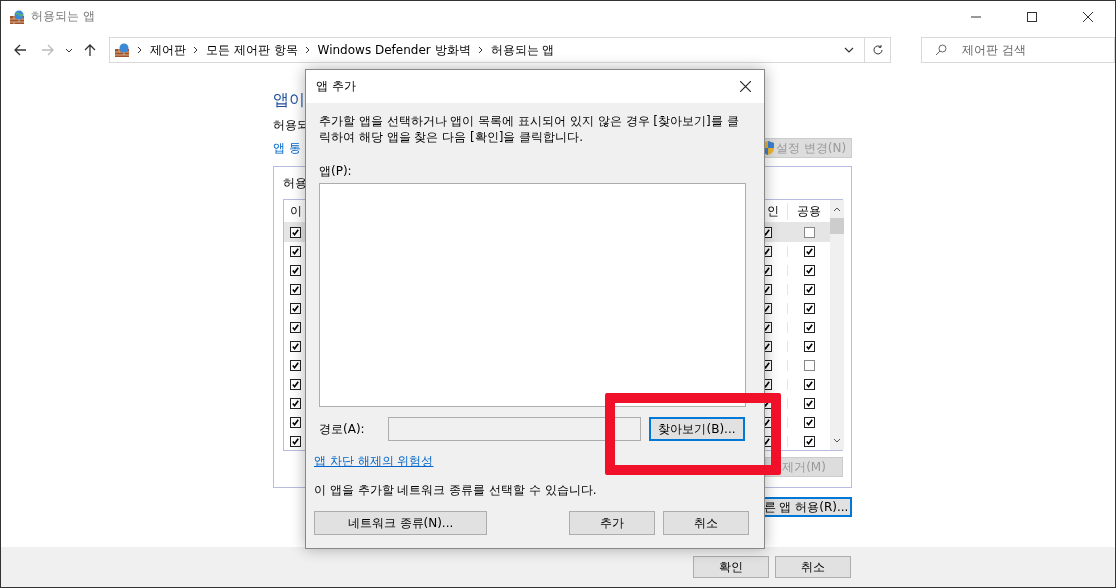  I want to click on field-label: 경로(A):, so click(342, 429).